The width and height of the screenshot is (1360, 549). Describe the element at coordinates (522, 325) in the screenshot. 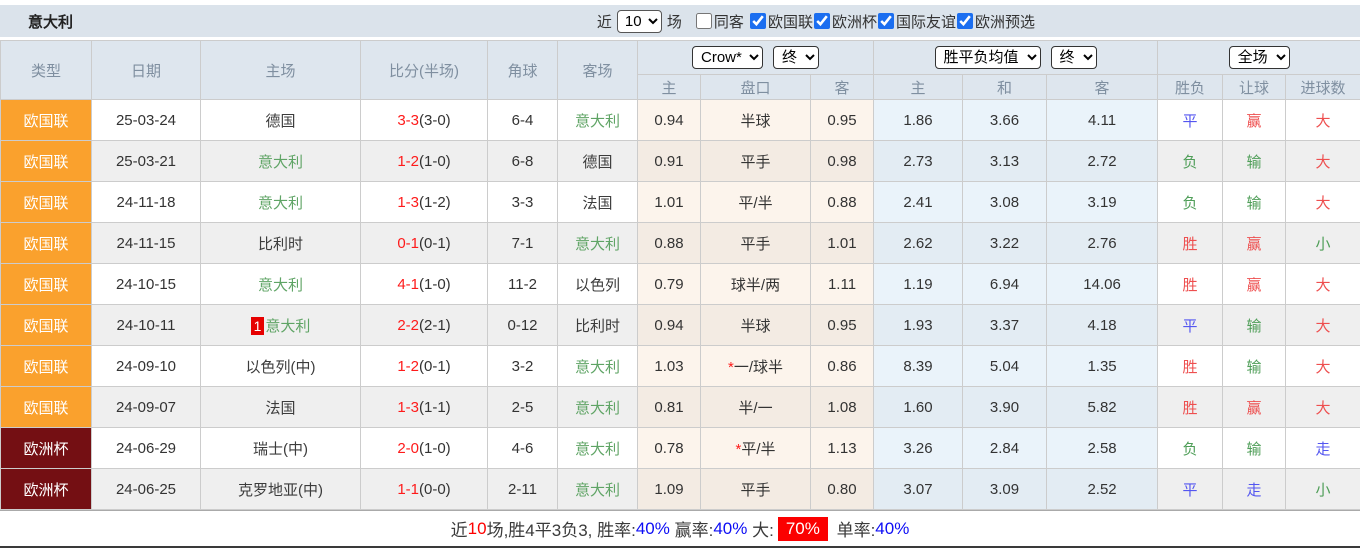

I see `corner-score: 0-12` at that location.